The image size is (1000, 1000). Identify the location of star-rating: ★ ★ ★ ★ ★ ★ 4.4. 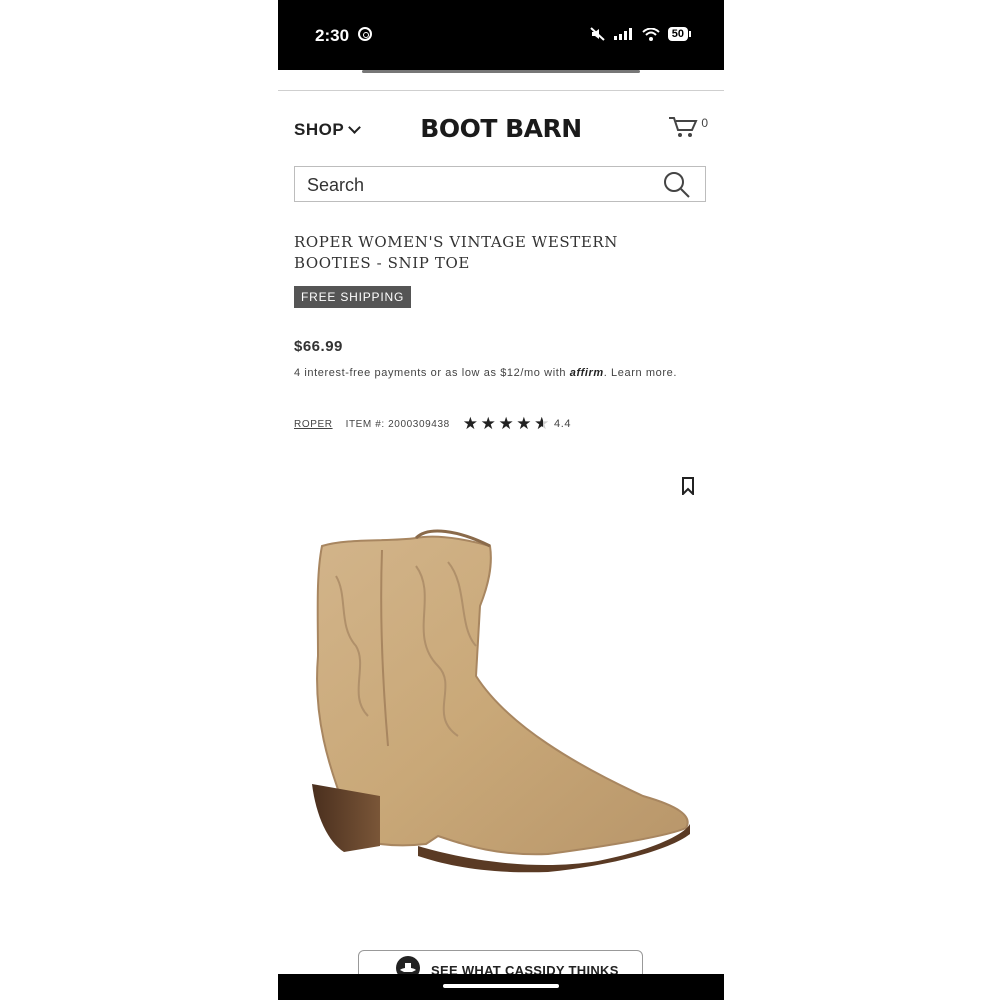
(517, 423).